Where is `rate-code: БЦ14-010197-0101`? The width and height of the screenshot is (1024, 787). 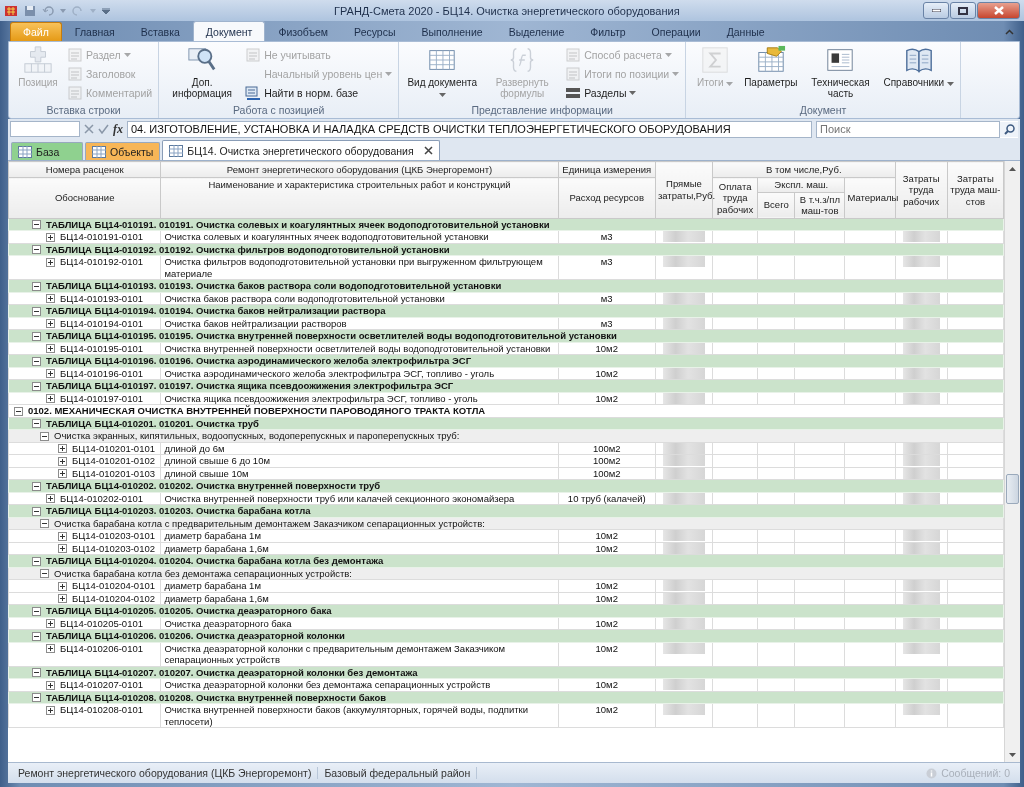 rate-code: БЦ14-010197-0101 is located at coordinates (101, 398).